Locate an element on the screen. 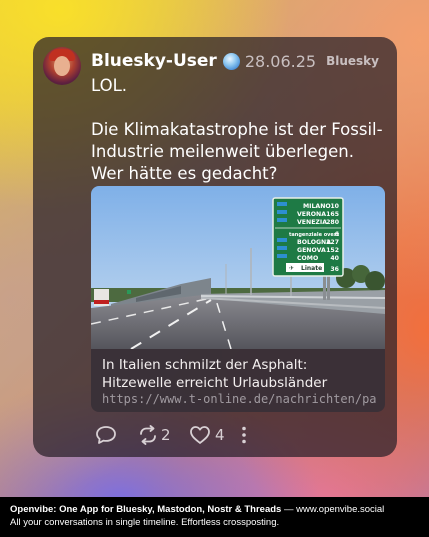  sign-km: 10 is located at coordinates (334, 206).